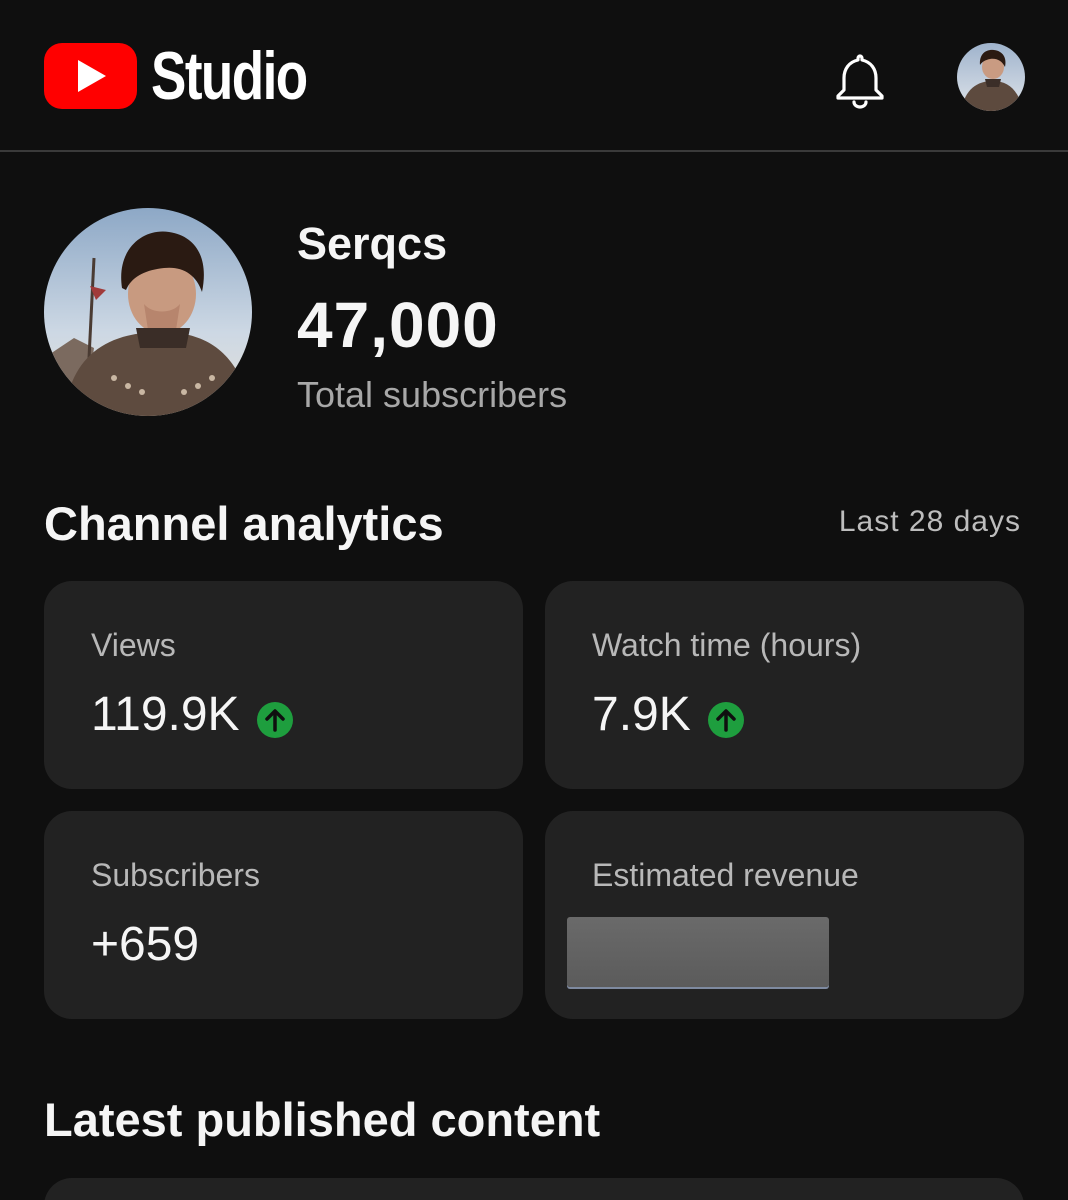  What do you see at coordinates (283, 685) in the screenshot?
I see `views-card: Views 119.9K` at bounding box center [283, 685].